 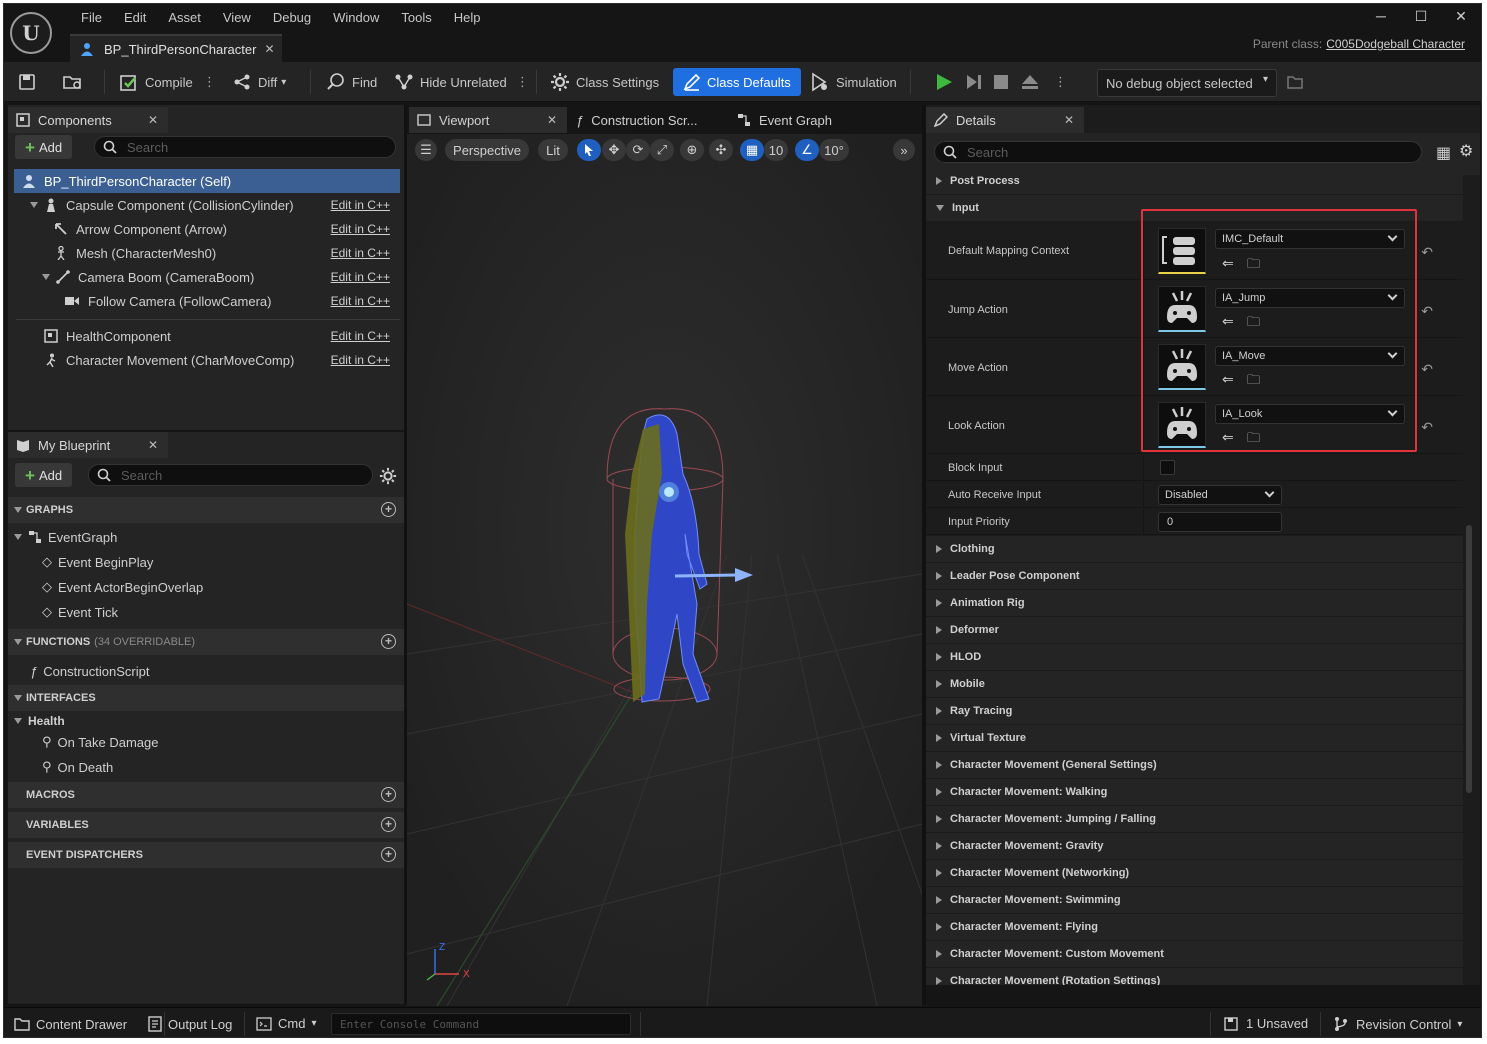 What do you see at coordinates (217, 767) in the screenshot?
I see `interface-function-item: ⚲ On Death` at bounding box center [217, 767].